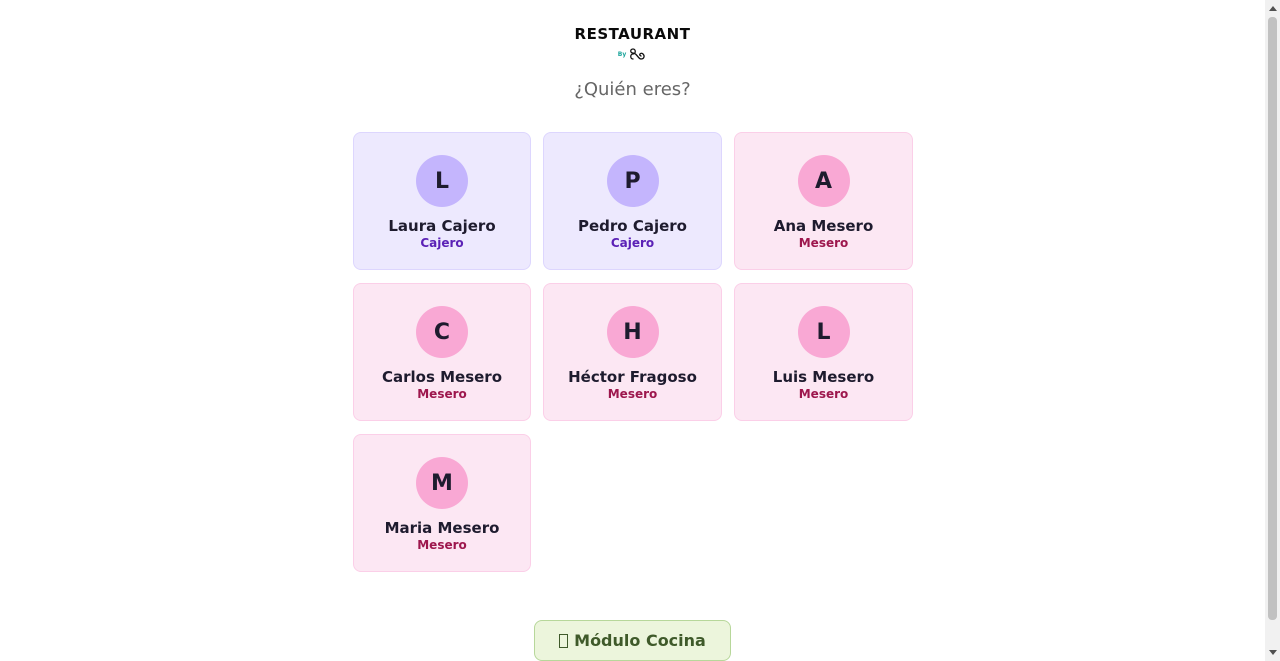  I want to click on avatar: C, so click(442, 332).